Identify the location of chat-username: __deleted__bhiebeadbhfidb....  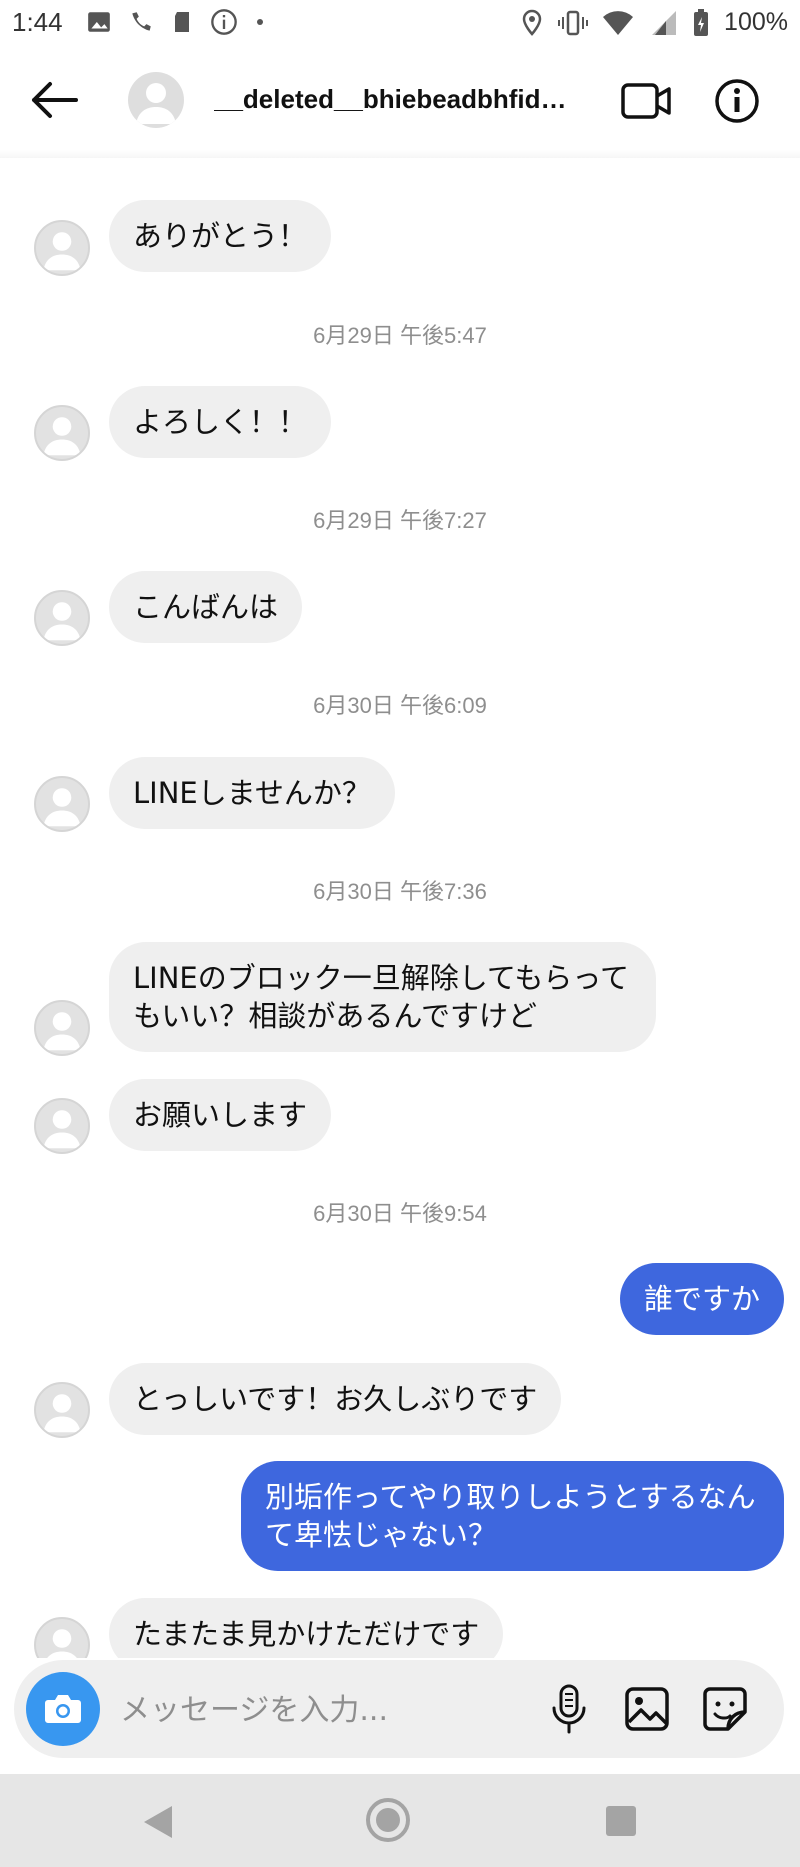
(394, 99).